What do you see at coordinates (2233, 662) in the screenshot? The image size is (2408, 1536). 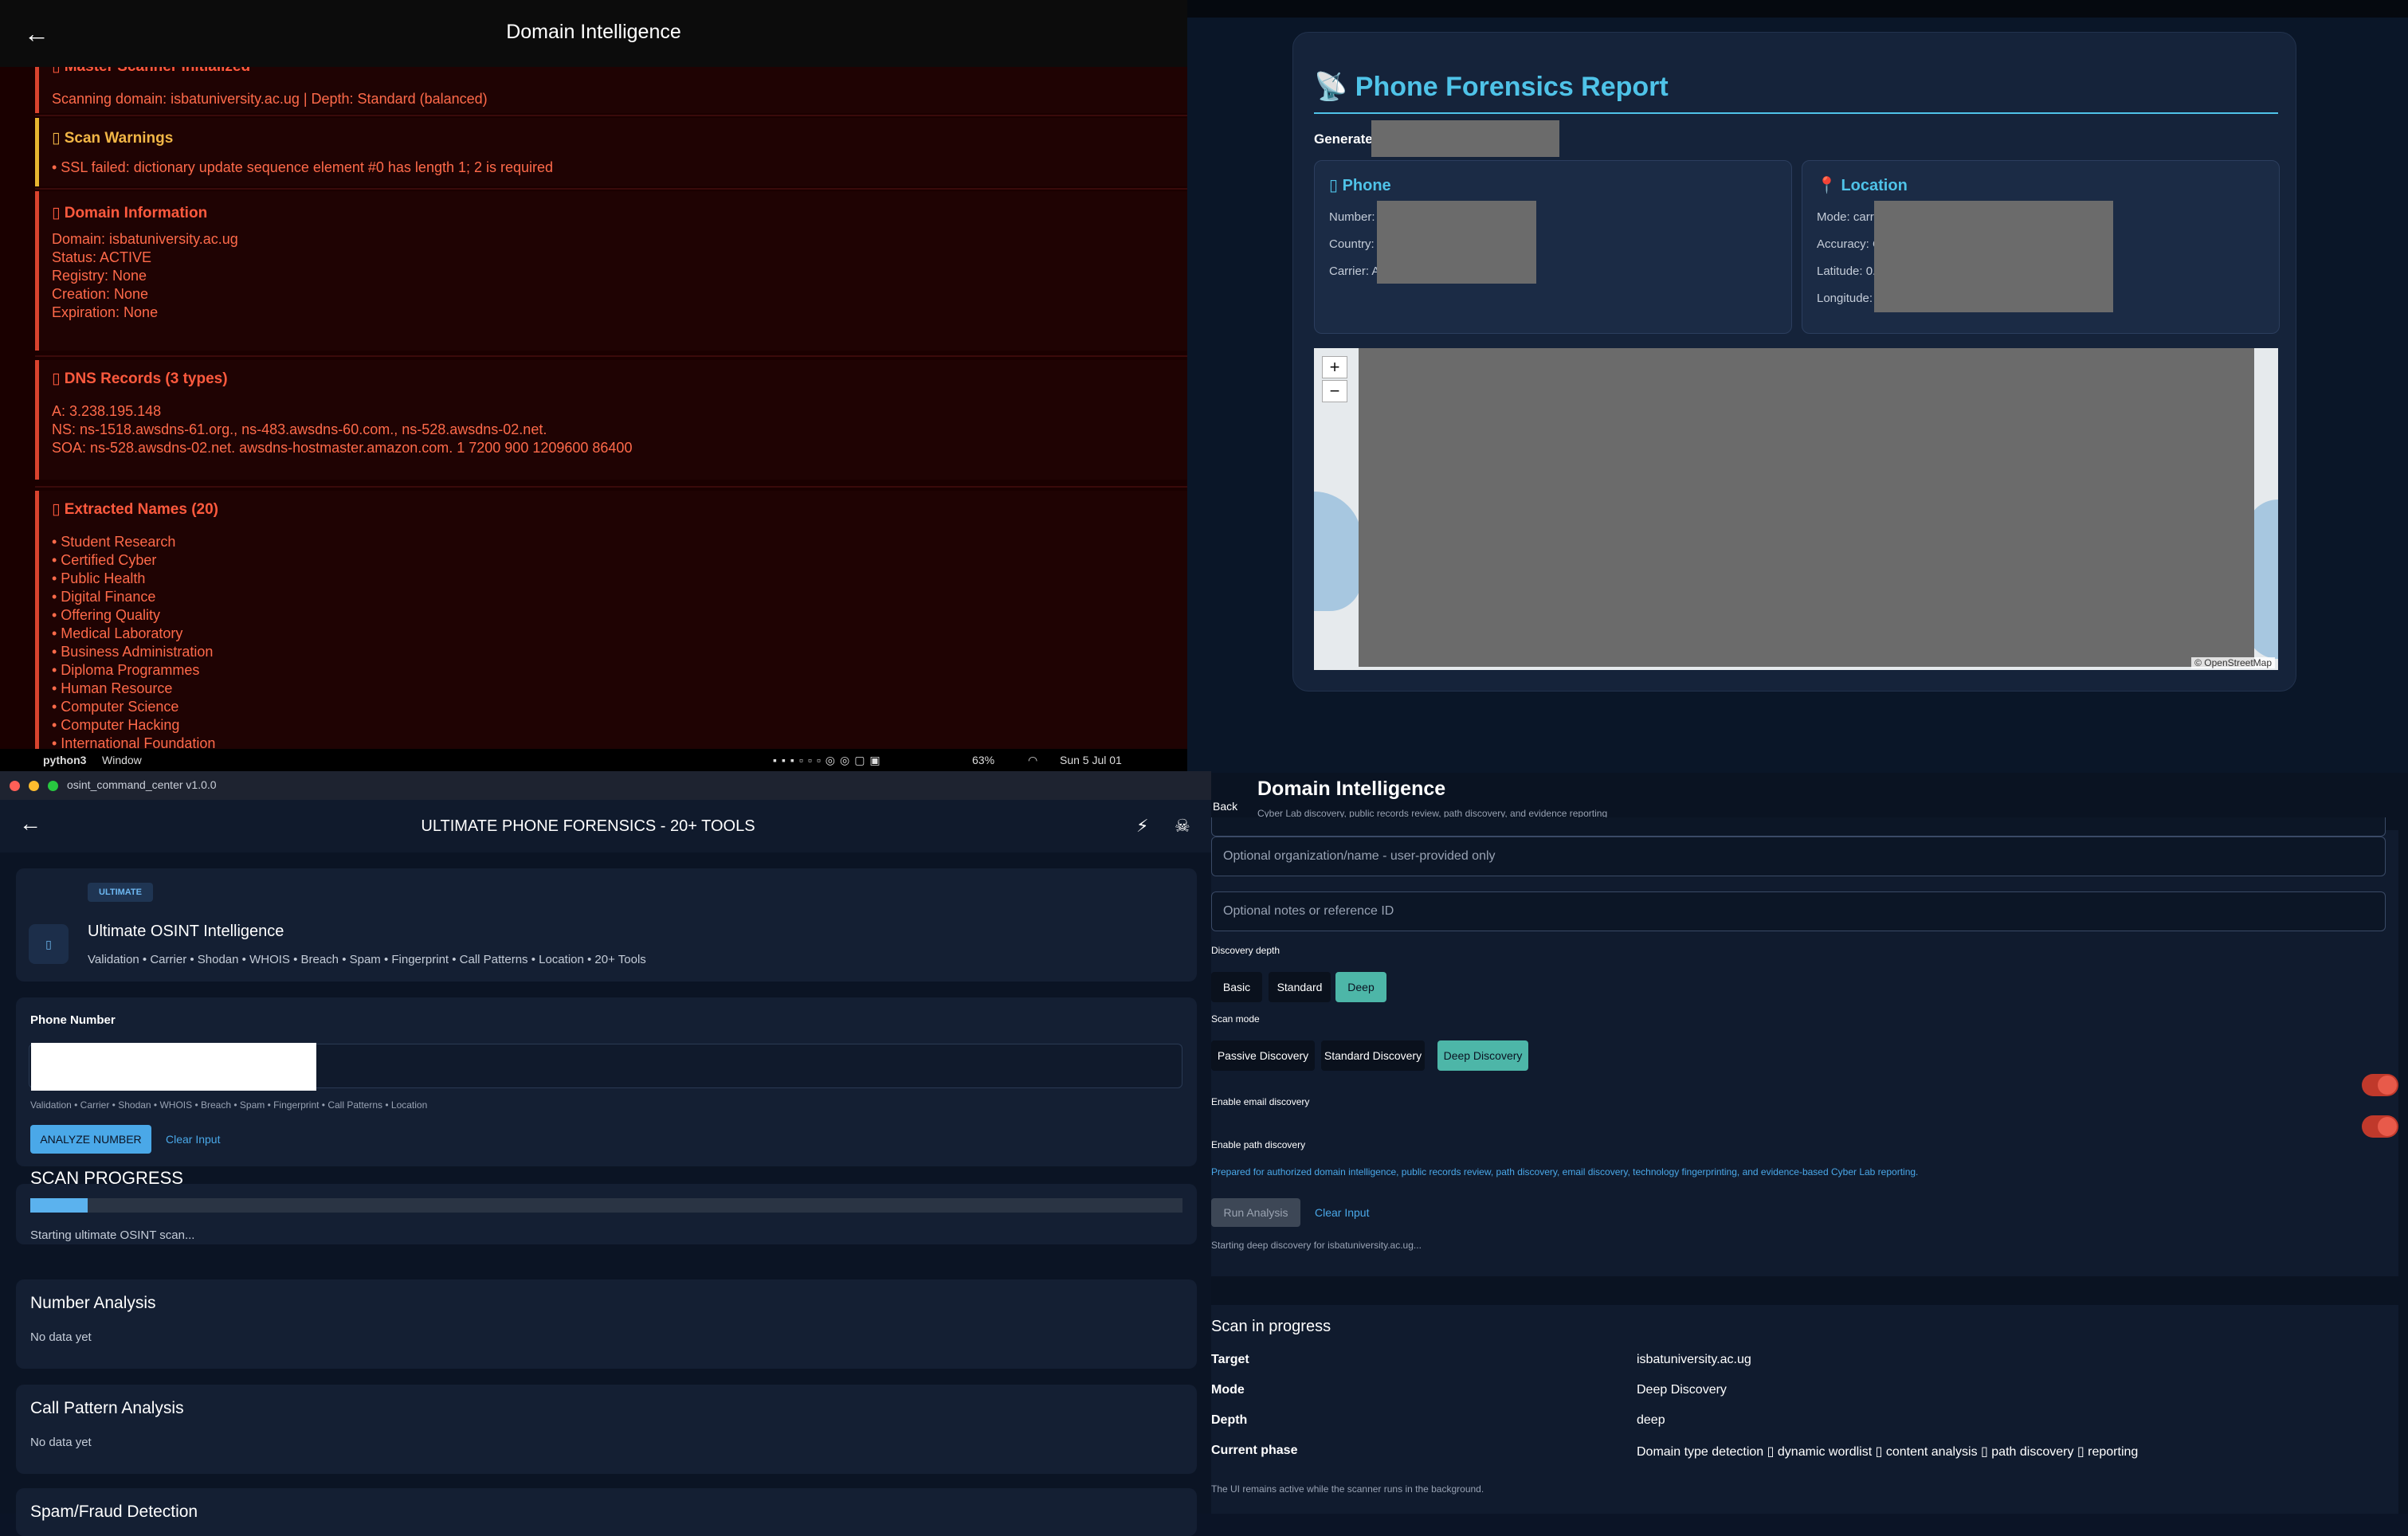 I see `map-attribution: © OpenStreetMap` at bounding box center [2233, 662].